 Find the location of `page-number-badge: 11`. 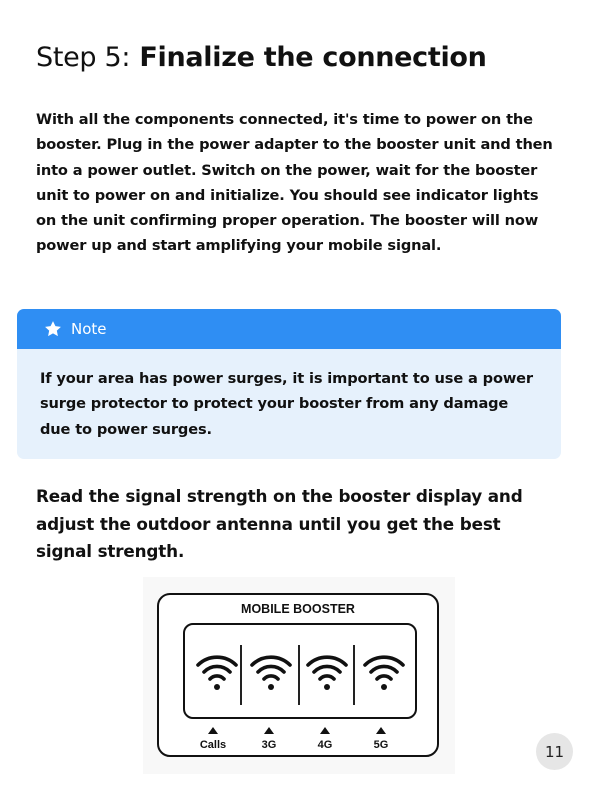

page-number-badge: 11 is located at coordinates (554, 751).